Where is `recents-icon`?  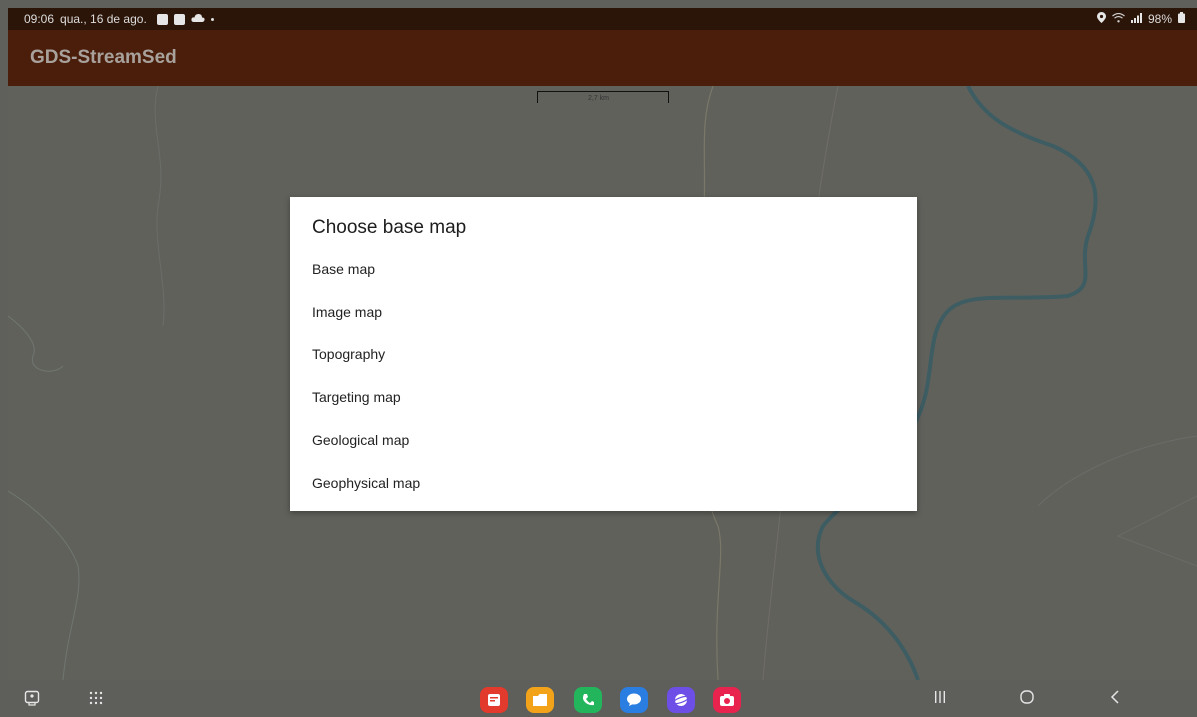
recents-icon is located at coordinates (940, 699).